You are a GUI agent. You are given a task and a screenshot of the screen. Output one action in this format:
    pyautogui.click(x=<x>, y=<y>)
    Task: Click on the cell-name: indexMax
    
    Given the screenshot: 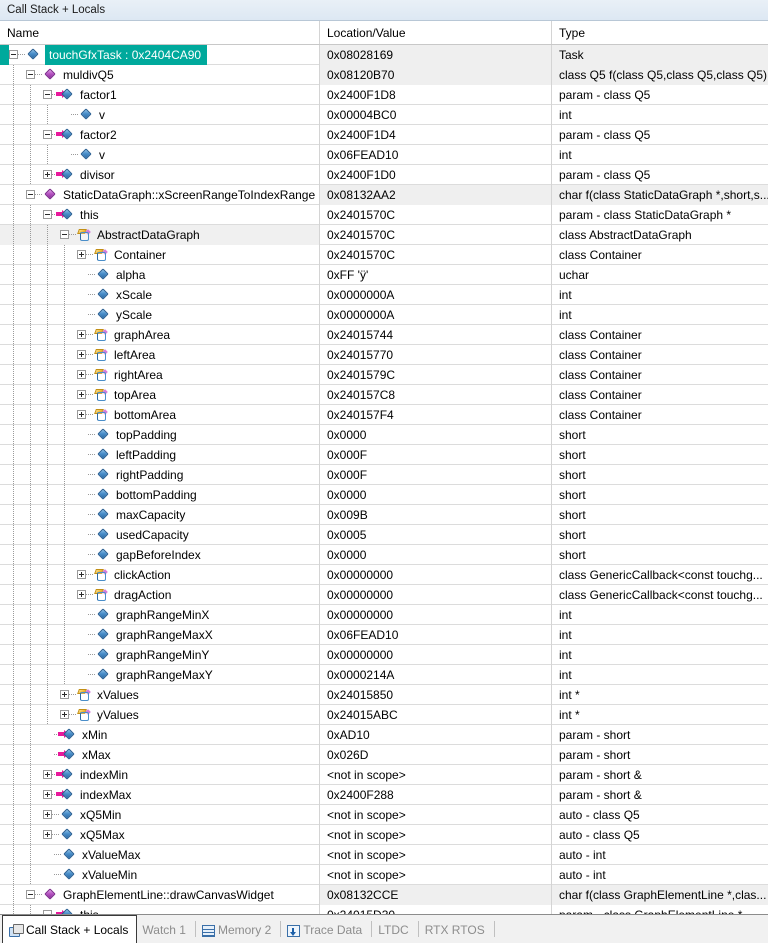 What is the action you would take?
    pyautogui.click(x=160, y=794)
    